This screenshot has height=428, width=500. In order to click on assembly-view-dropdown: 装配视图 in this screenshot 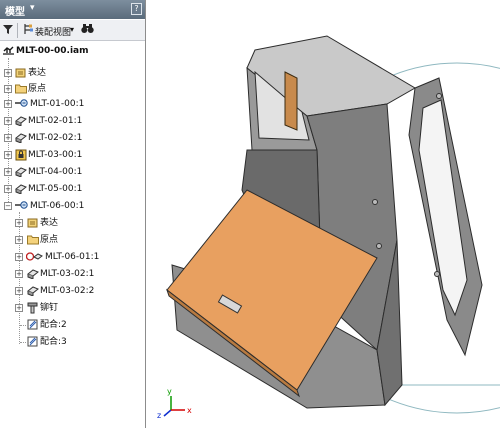, I will do `click(53, 31)`.